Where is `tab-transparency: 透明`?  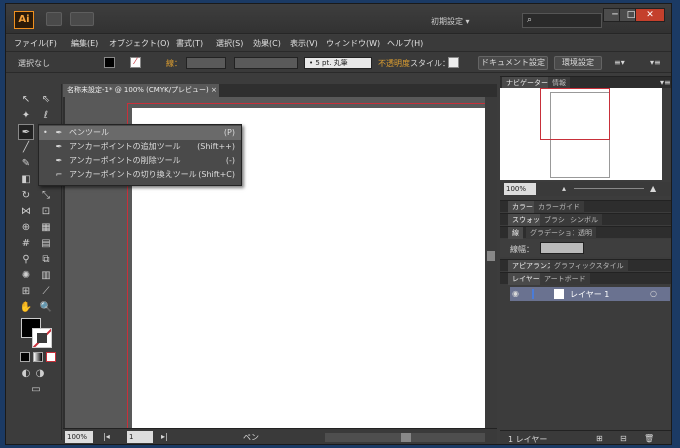 tab-transparency: 透明 is located at coordinates (585, 233).